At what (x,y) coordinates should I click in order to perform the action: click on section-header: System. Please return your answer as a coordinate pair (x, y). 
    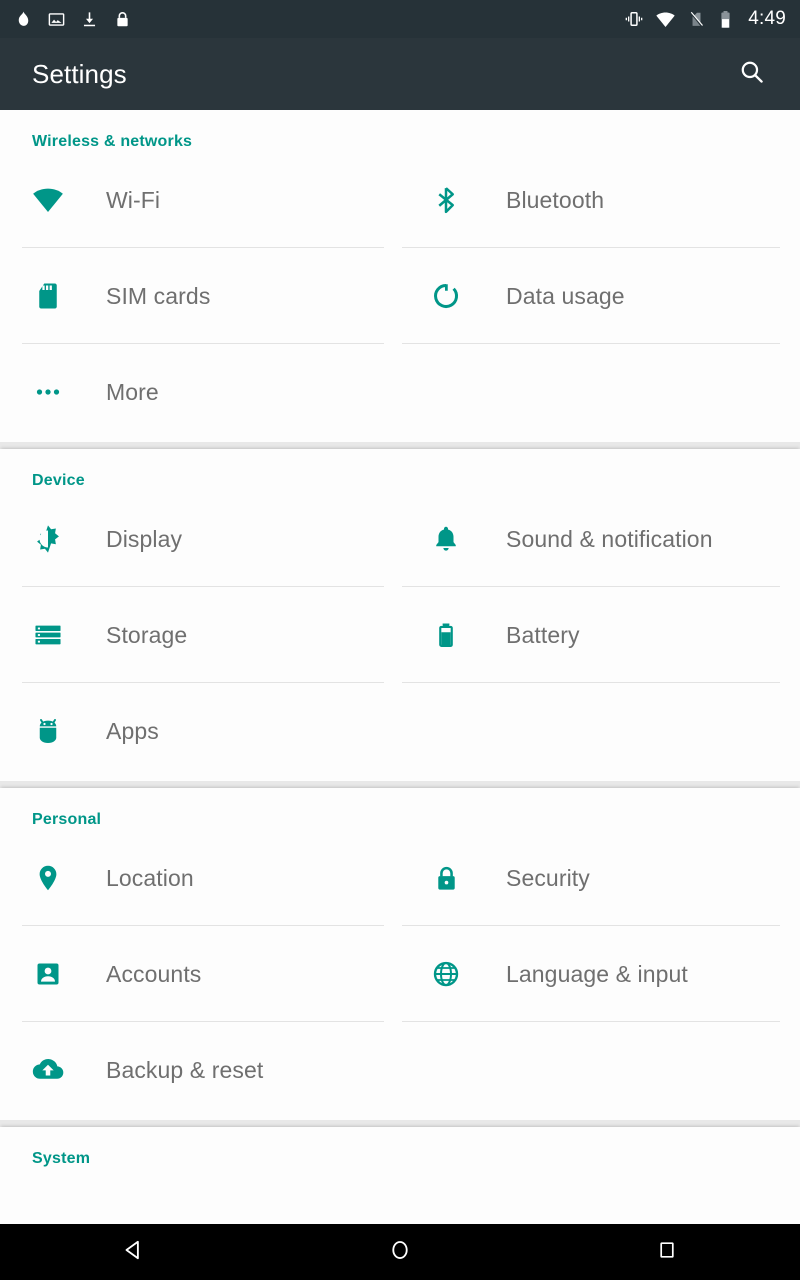
    Looking at the image, I should click on (61, 1158).